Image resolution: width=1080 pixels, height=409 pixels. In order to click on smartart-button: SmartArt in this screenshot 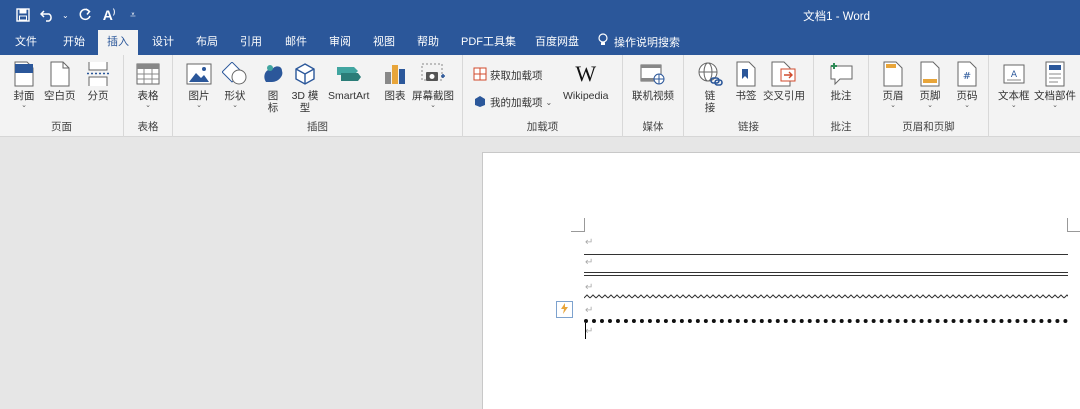, I will do `click(348, 81)`.